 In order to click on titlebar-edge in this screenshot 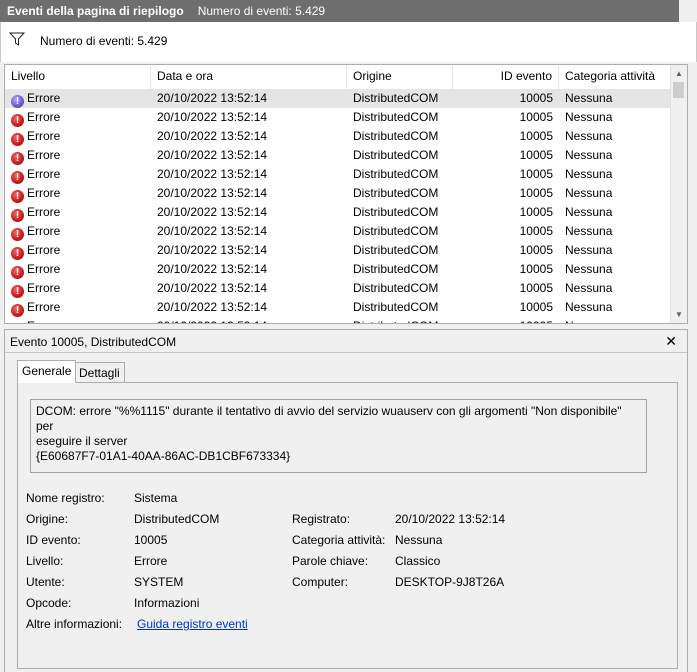, I will do `click(688, 11)`.